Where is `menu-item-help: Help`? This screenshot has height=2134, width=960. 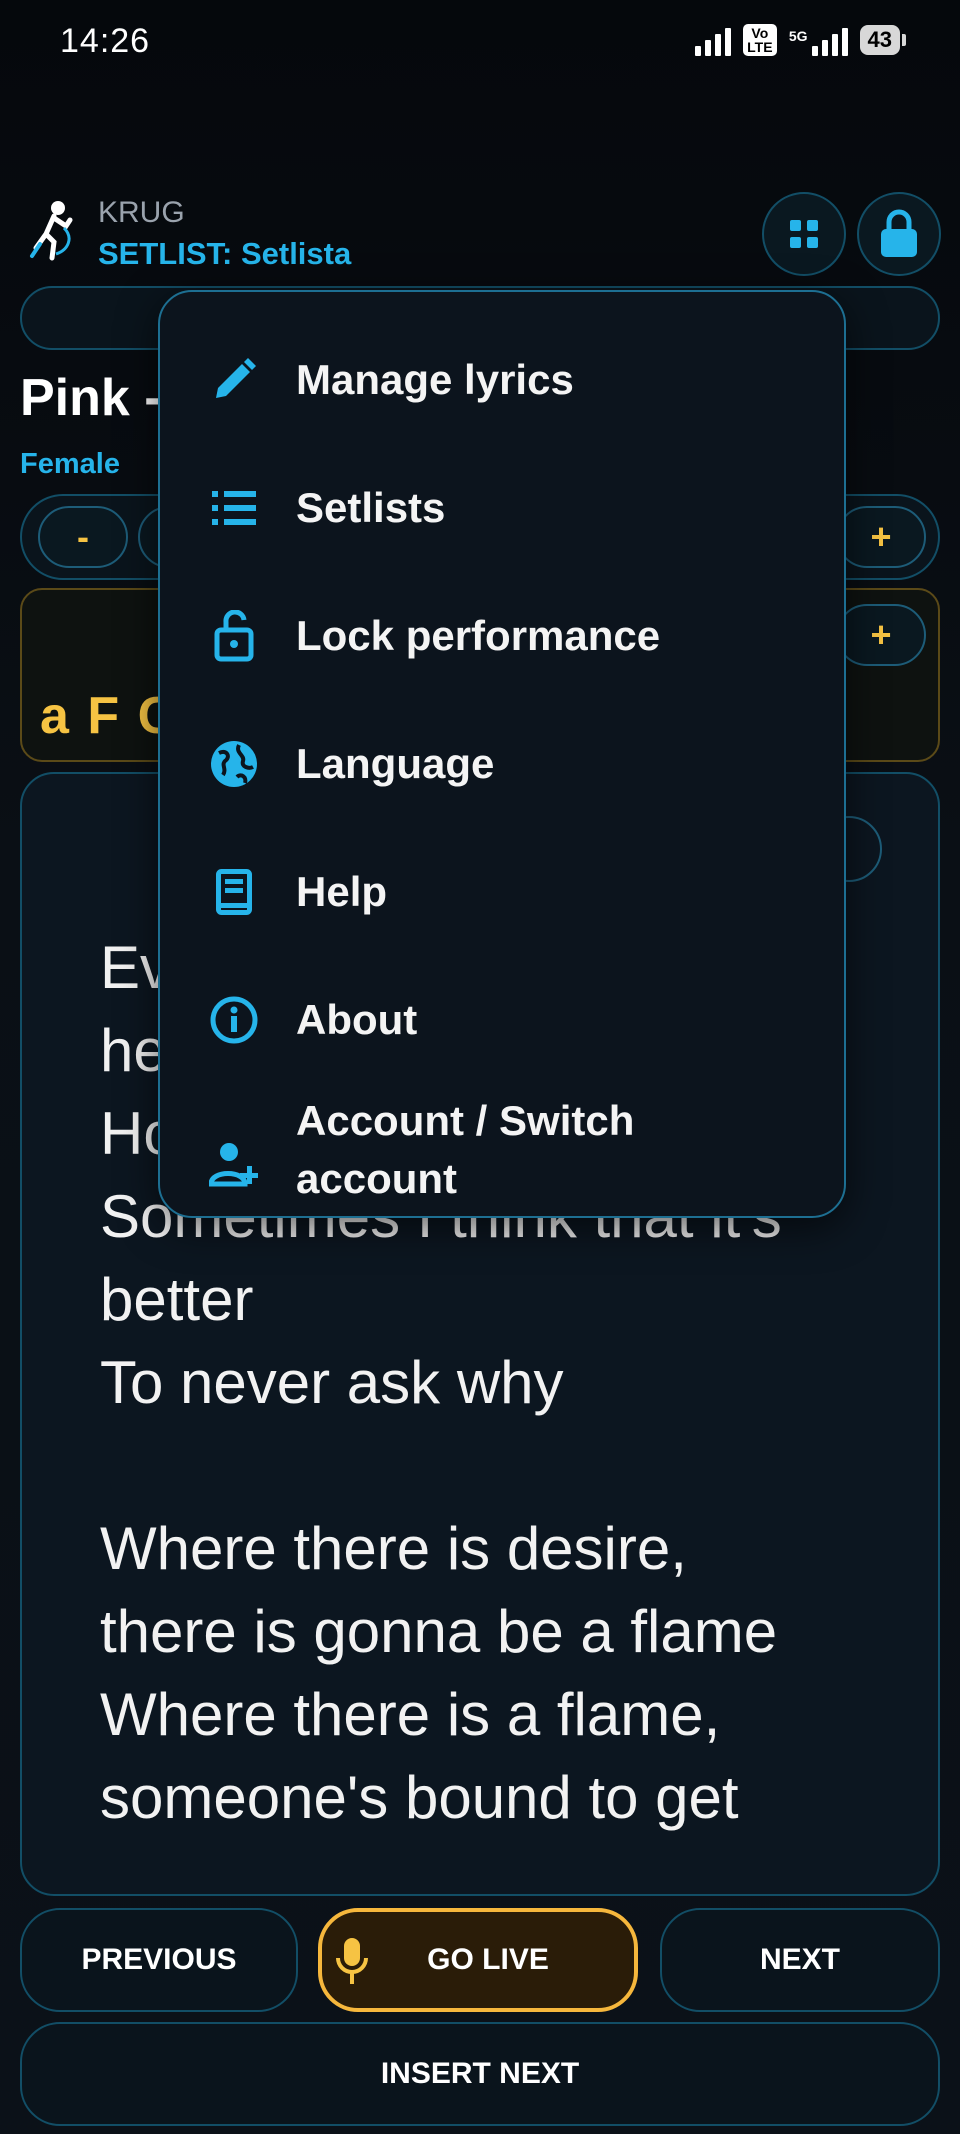 menu-item-help: Help is located at coordinates (503, 892).